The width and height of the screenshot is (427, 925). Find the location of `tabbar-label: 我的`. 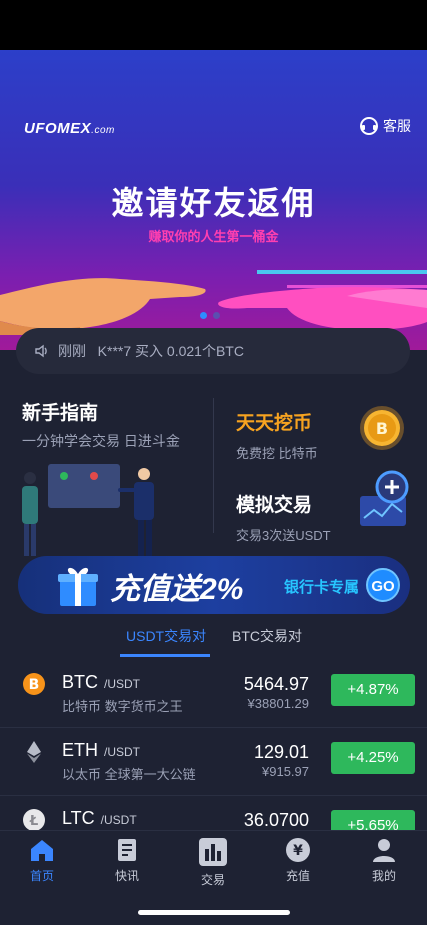

tabbar-label: 我的 is located at coordinates (383, 876).